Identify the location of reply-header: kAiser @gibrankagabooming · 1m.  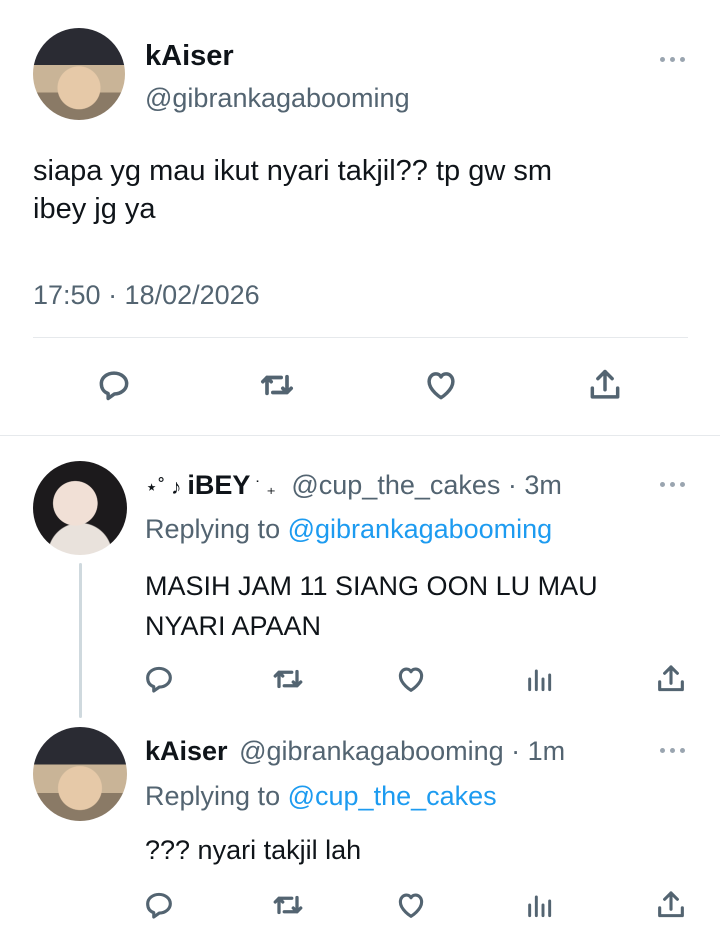
(355, 751).